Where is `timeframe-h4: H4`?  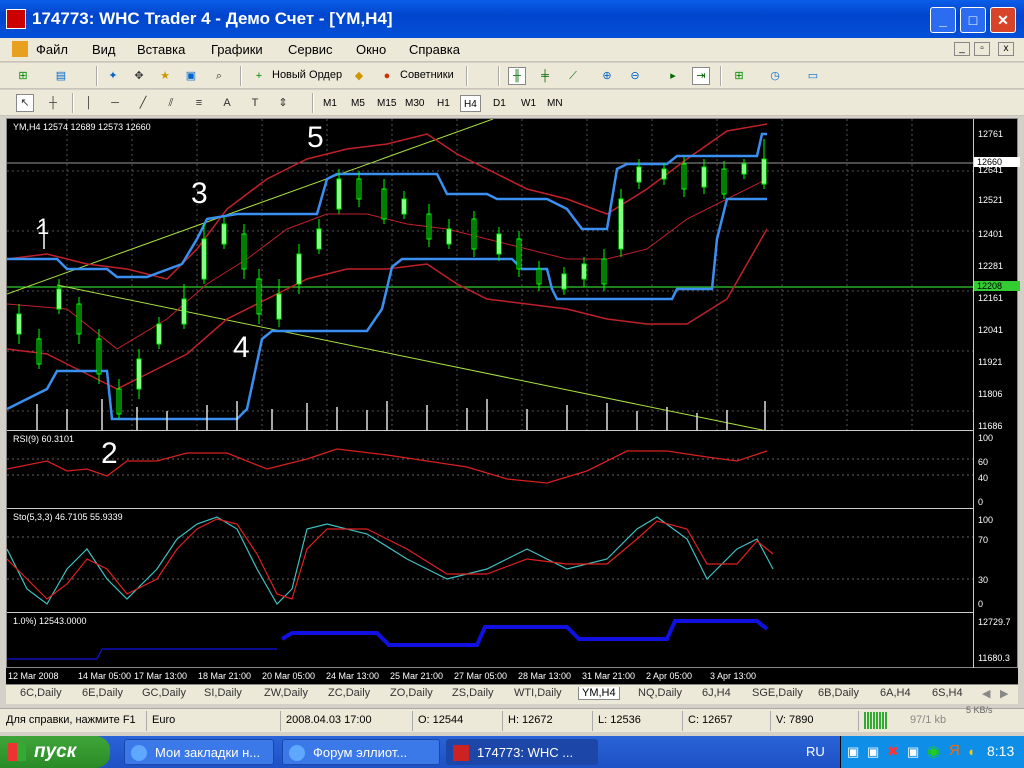 timeframe-h4: H4 is located at coordinates (470, 103).